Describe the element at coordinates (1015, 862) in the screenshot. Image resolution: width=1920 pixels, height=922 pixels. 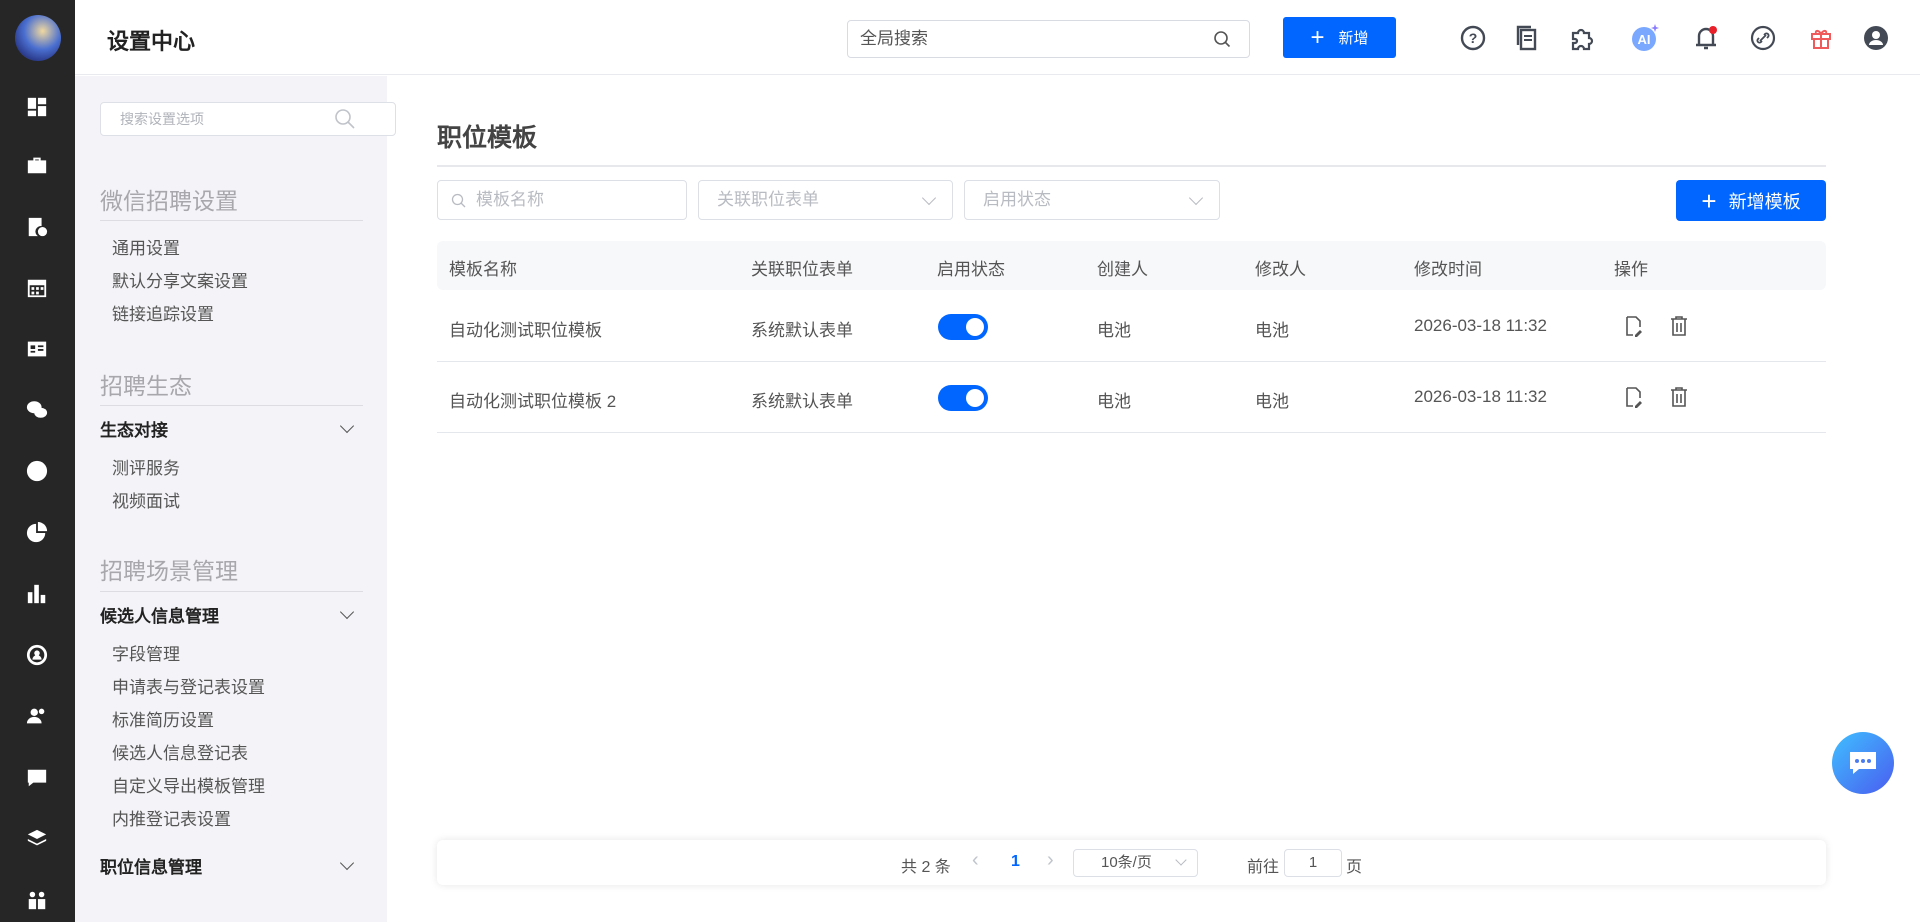
I see `page-number: 1` at that location.